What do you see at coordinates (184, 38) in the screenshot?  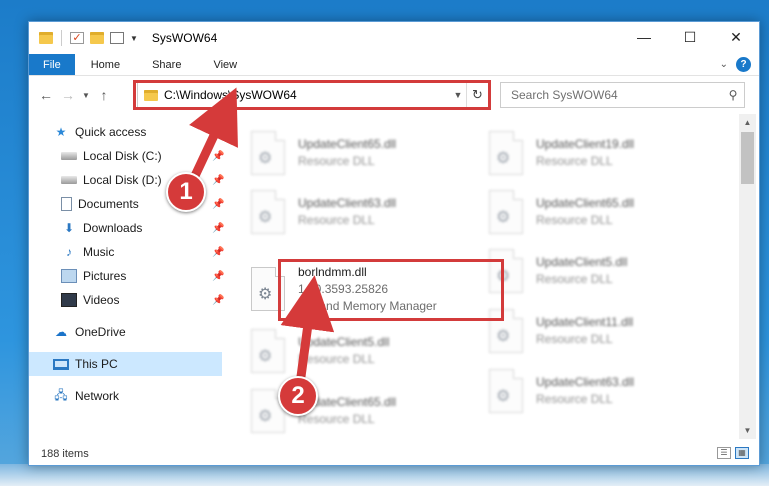 I see `window-title: SysWOW64` at bounding box center [184, 38].